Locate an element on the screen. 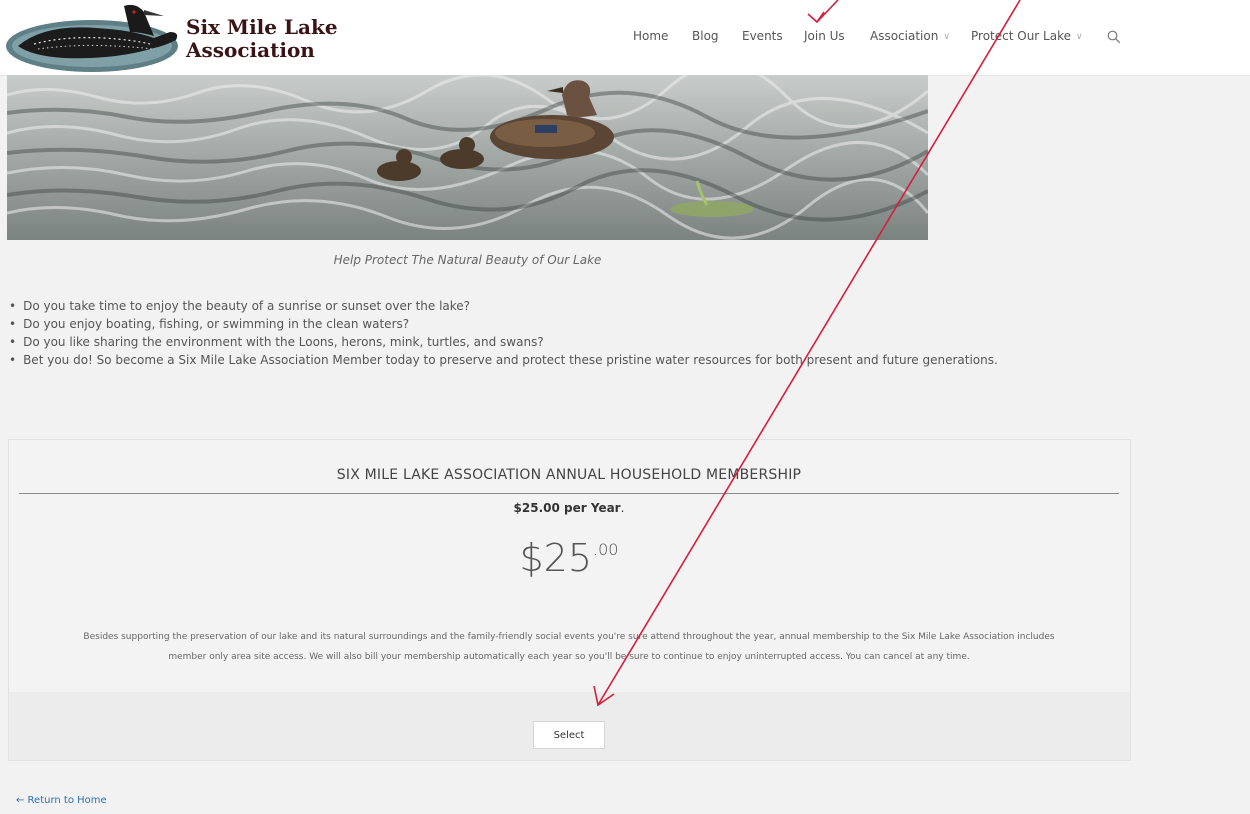 Image resolution: width=1250 pixels, height=814 pixels. price-whole: $25 is located at coordinates (556, 558).